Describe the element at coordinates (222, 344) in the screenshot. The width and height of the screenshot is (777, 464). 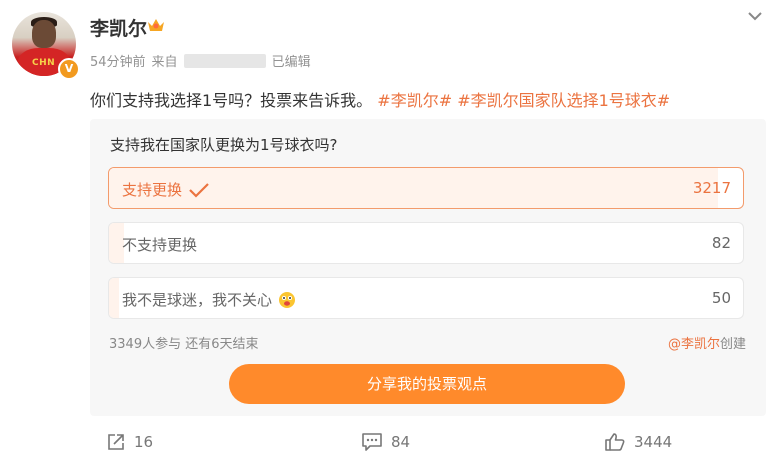
I see `poll-remaining: 还有6天结束` at that location.